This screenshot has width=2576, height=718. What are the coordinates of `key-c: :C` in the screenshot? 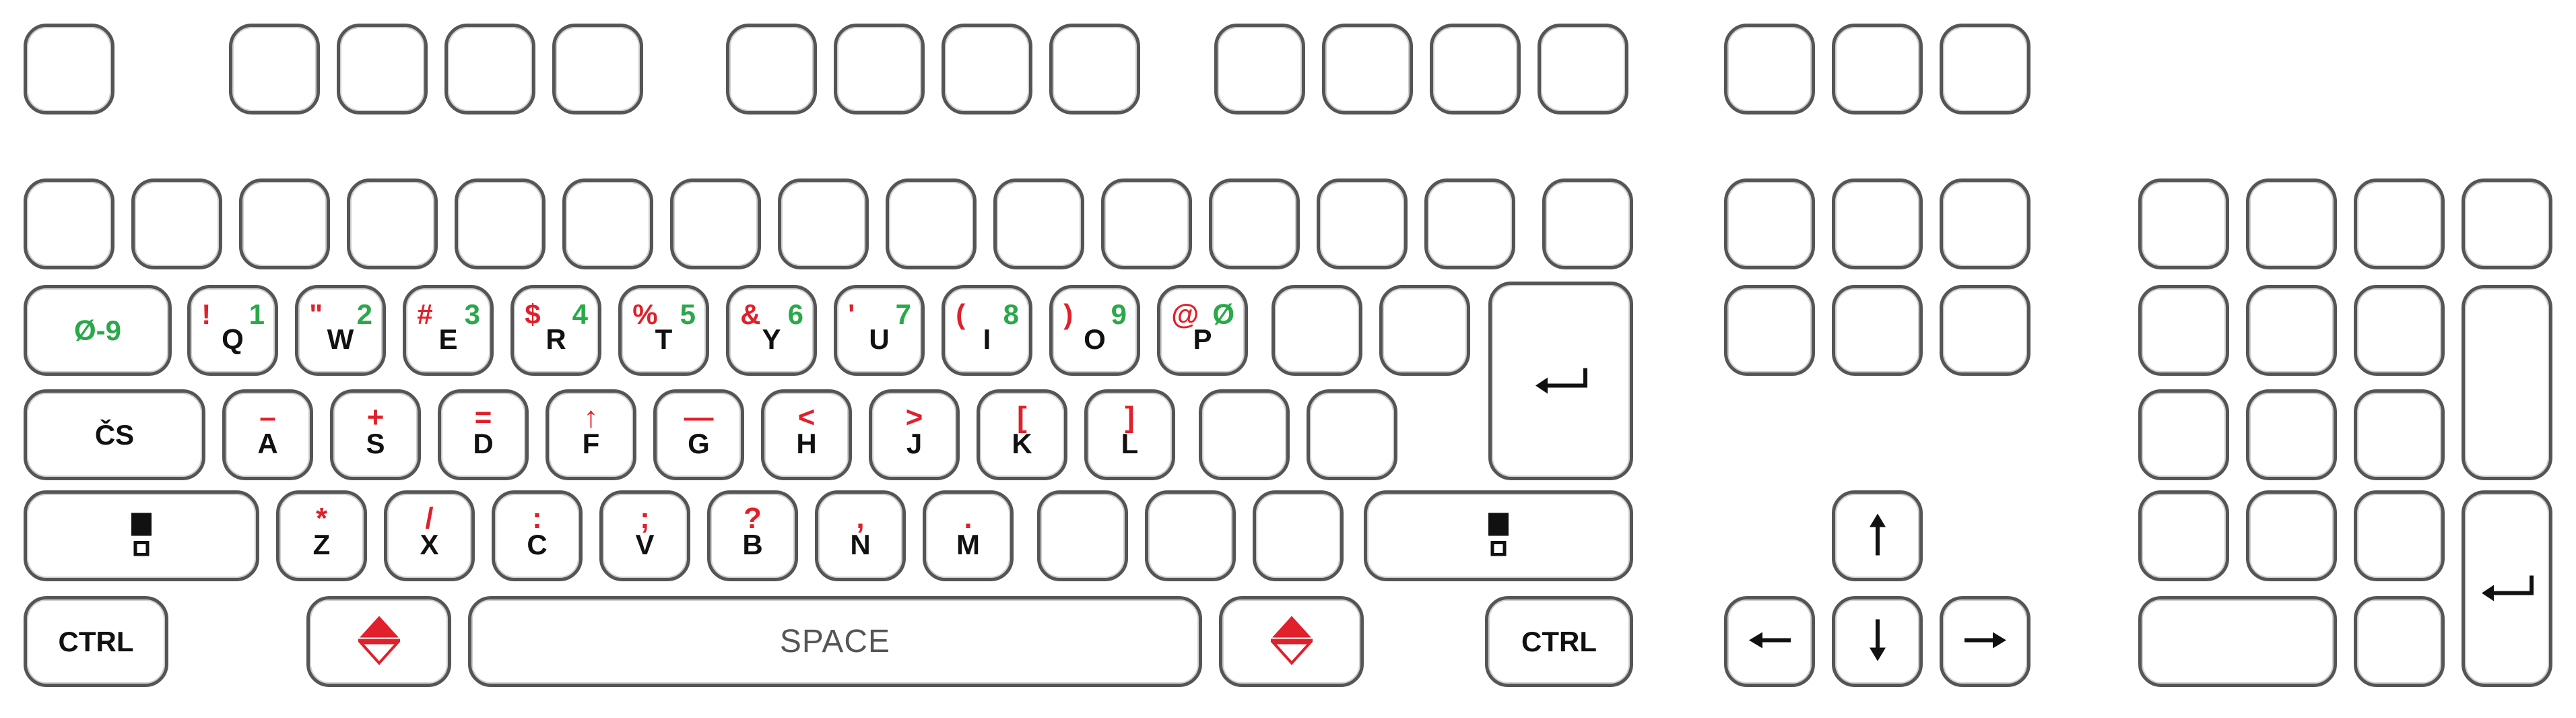 It's located at (537, 535).